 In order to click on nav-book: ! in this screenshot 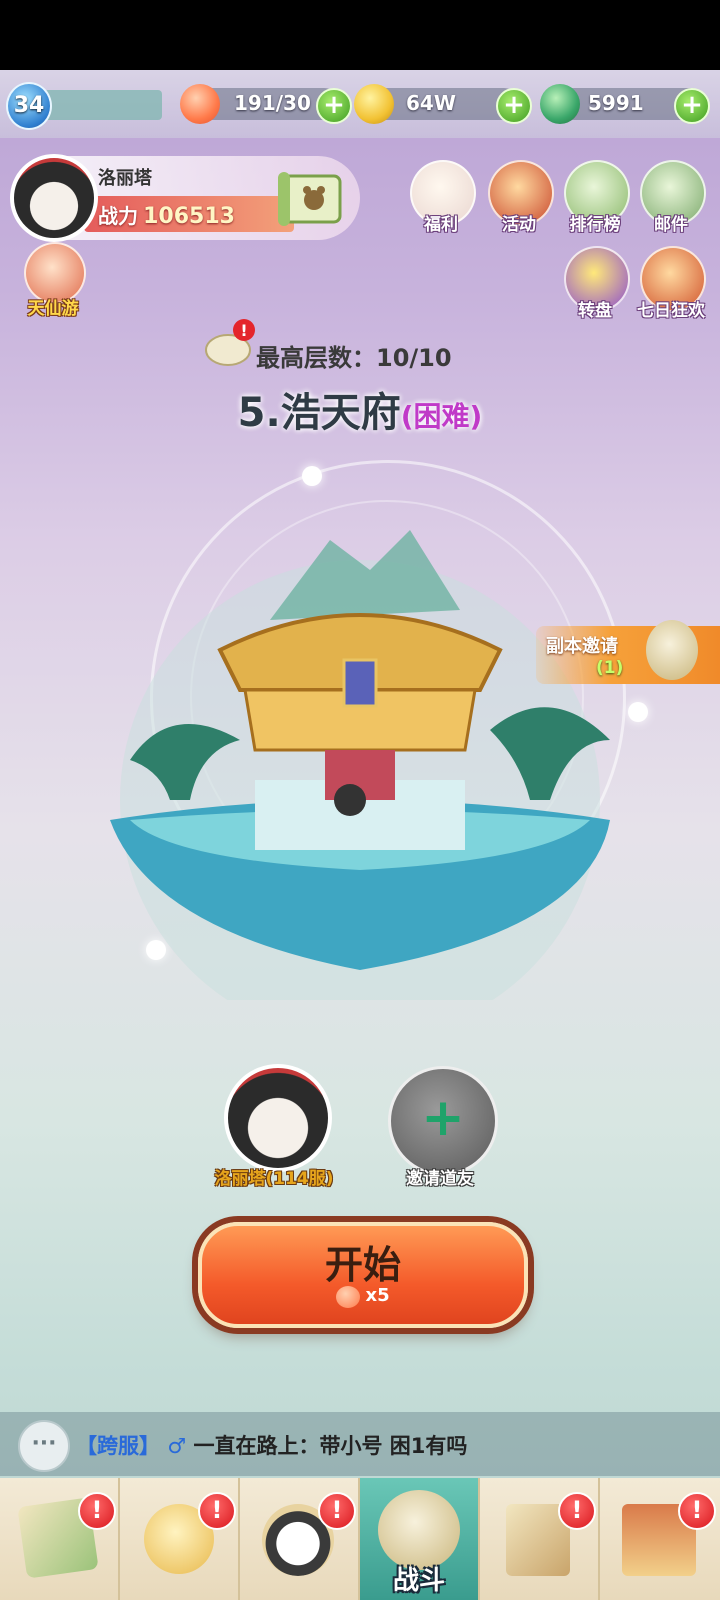, I will do `click(540, 1539)`.